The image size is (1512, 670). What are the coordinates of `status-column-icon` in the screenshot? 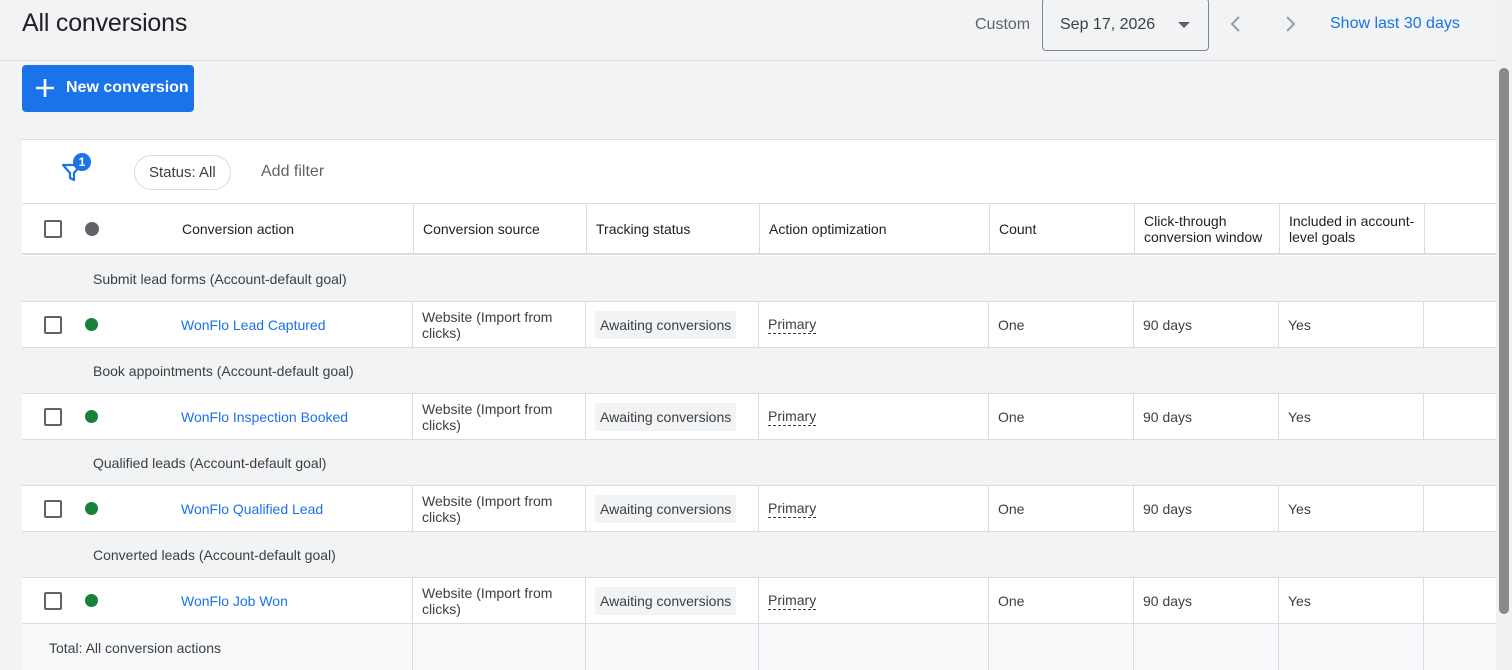 It's located at (92, 229).